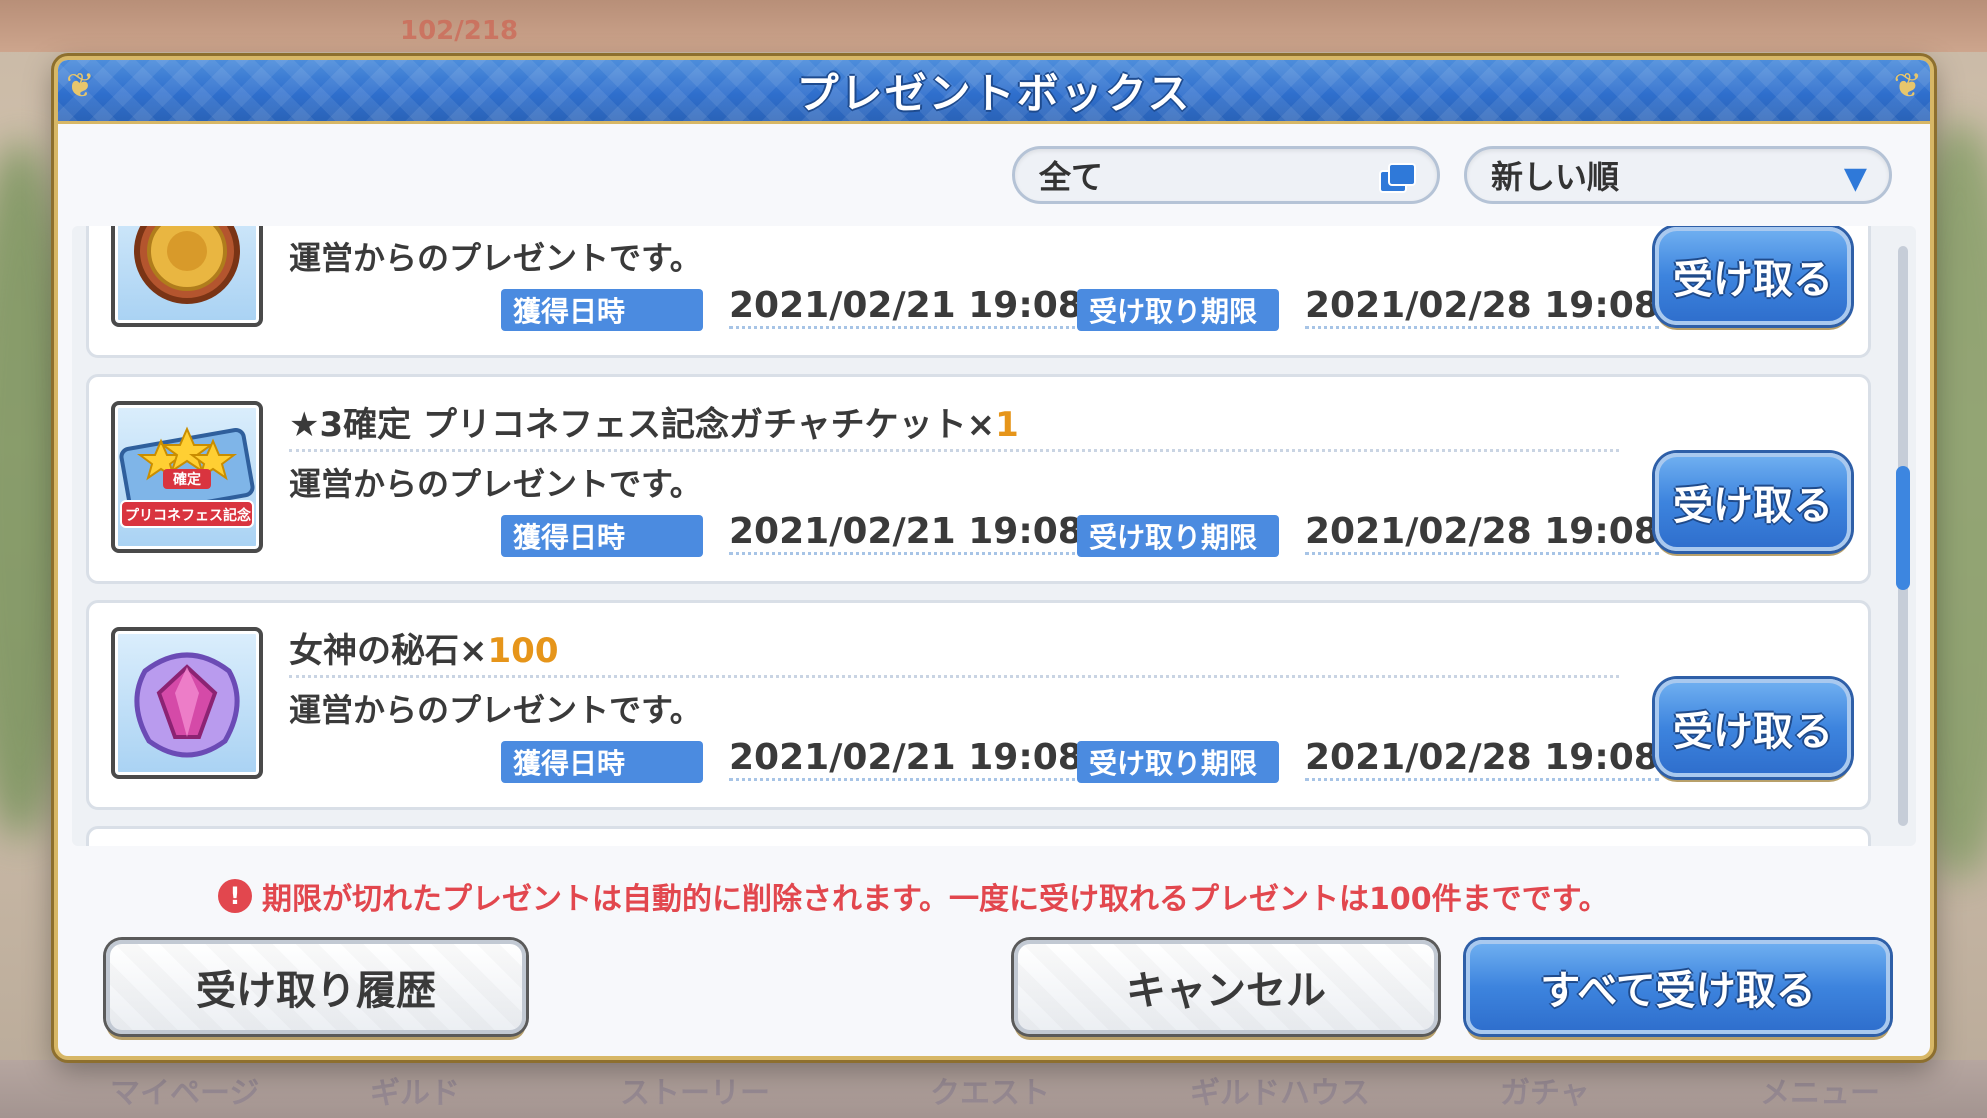 The image size is (1987, 1118). I want to click on item-name: ★3確定 プリコネフェス記念ガチャチケット×, so click(642, 425).